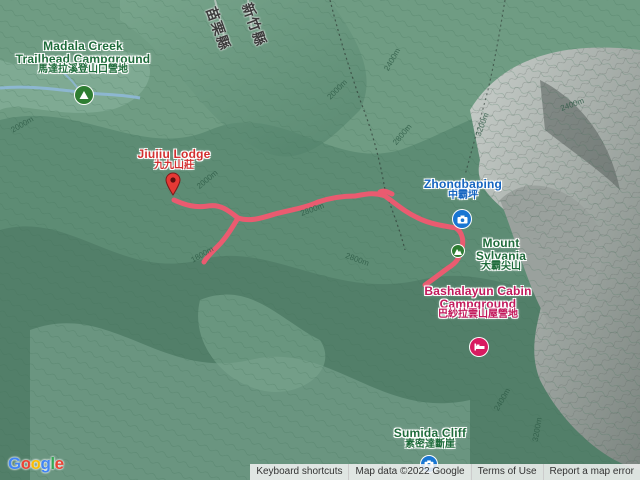 This screenshot has height=480, width=640. Describe the element at coordinates (173, 184) in the screenshot. I see `map-pin-icon` at that location.